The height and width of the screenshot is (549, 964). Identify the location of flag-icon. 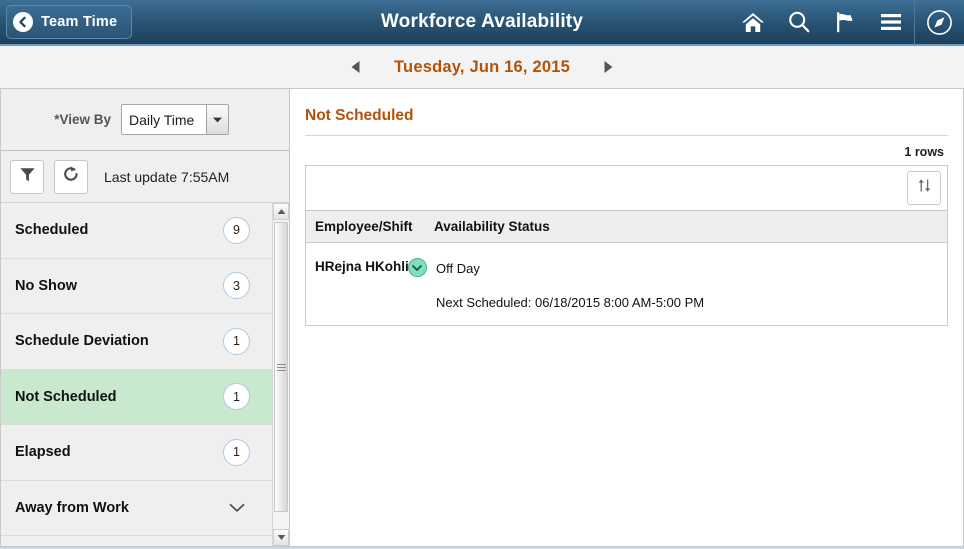
(845, 22).